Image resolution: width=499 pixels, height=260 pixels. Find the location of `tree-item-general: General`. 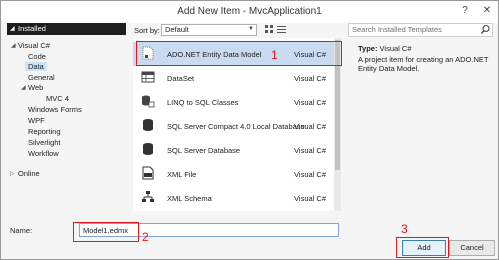

tree-item-general: General is located at coordinates (41, 77).